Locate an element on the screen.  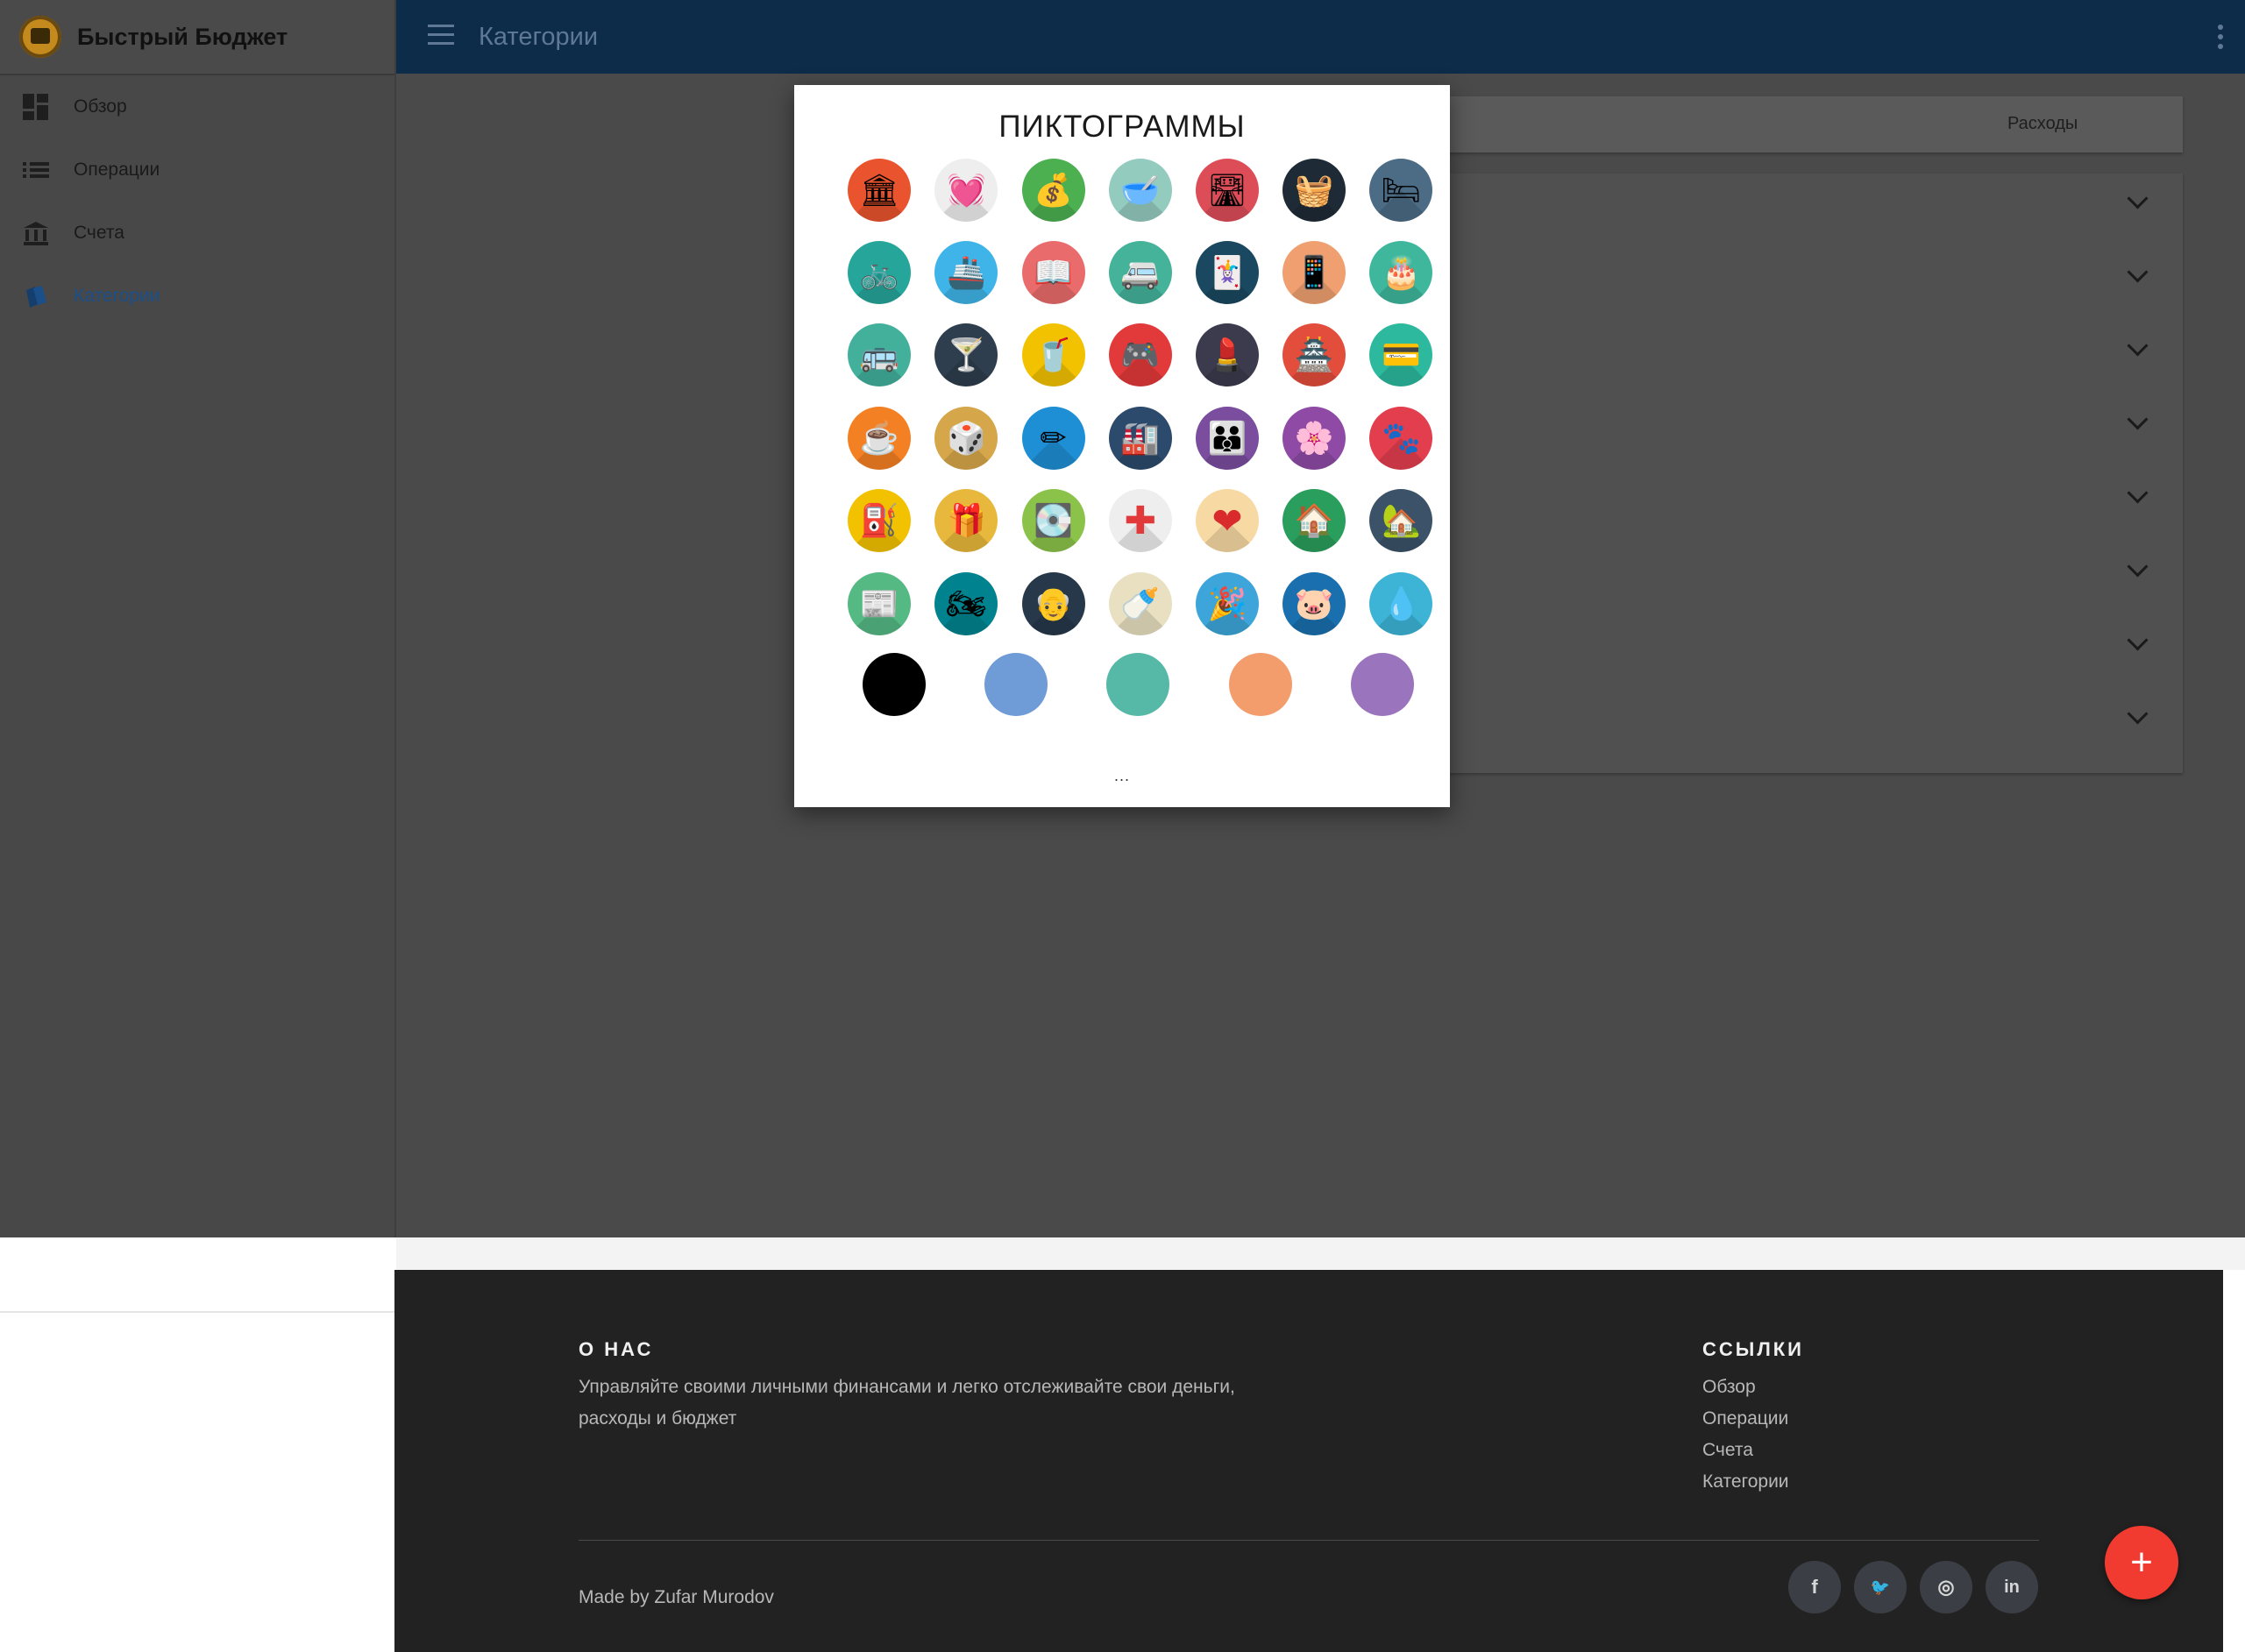
medical-cross-icon: ✚ is located at coordinates (1140, 521).